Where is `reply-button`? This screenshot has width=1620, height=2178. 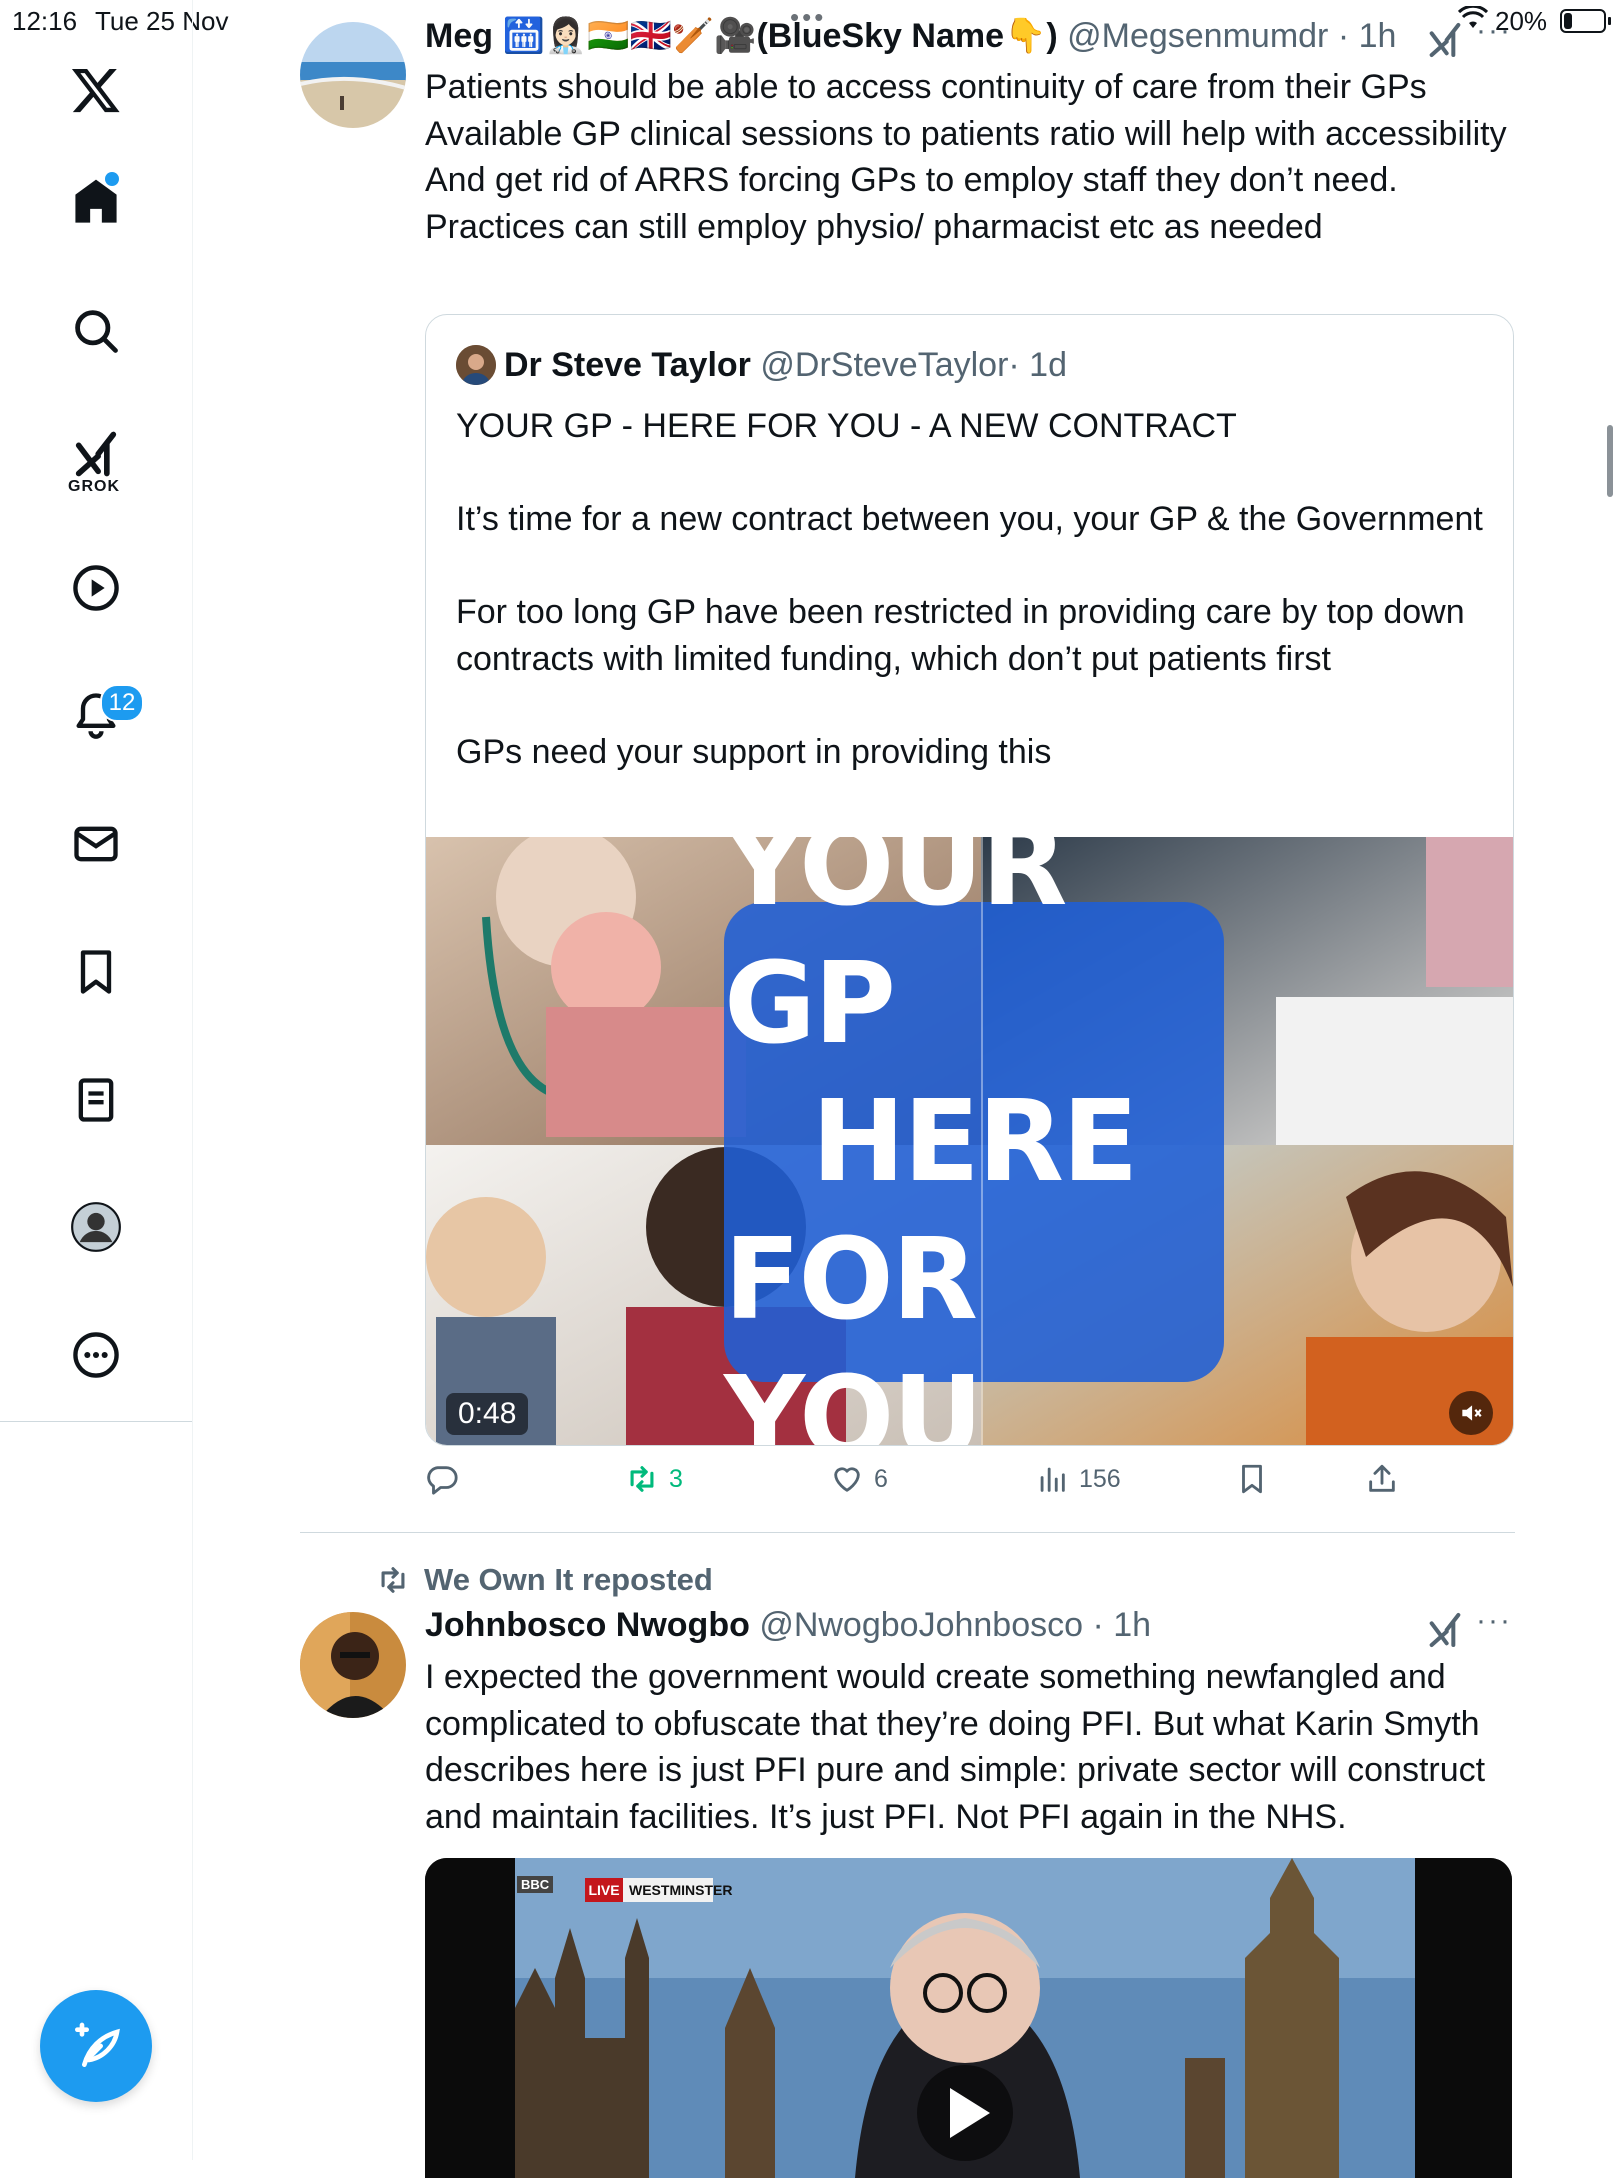
reply-button is located at coordinates (442, 1479).